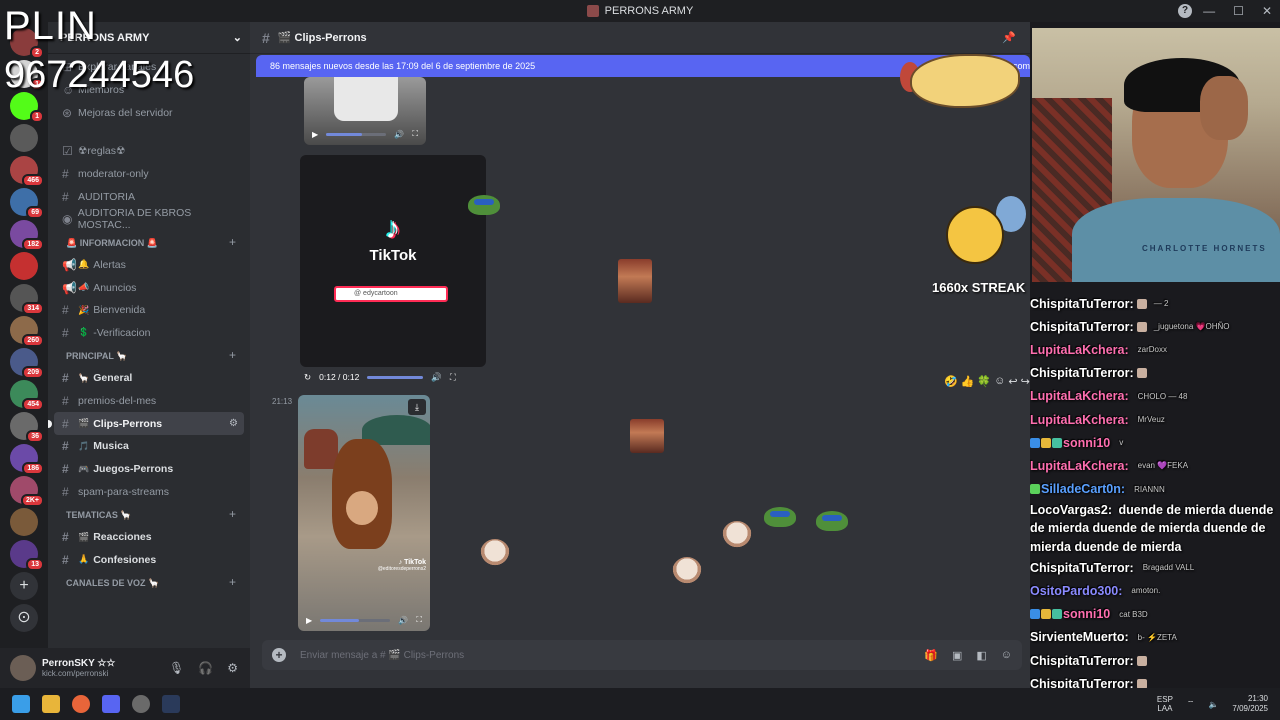  I want to click on user-info: PerronSKY ☆☆ kick.com/perronski, so click(78, 668).